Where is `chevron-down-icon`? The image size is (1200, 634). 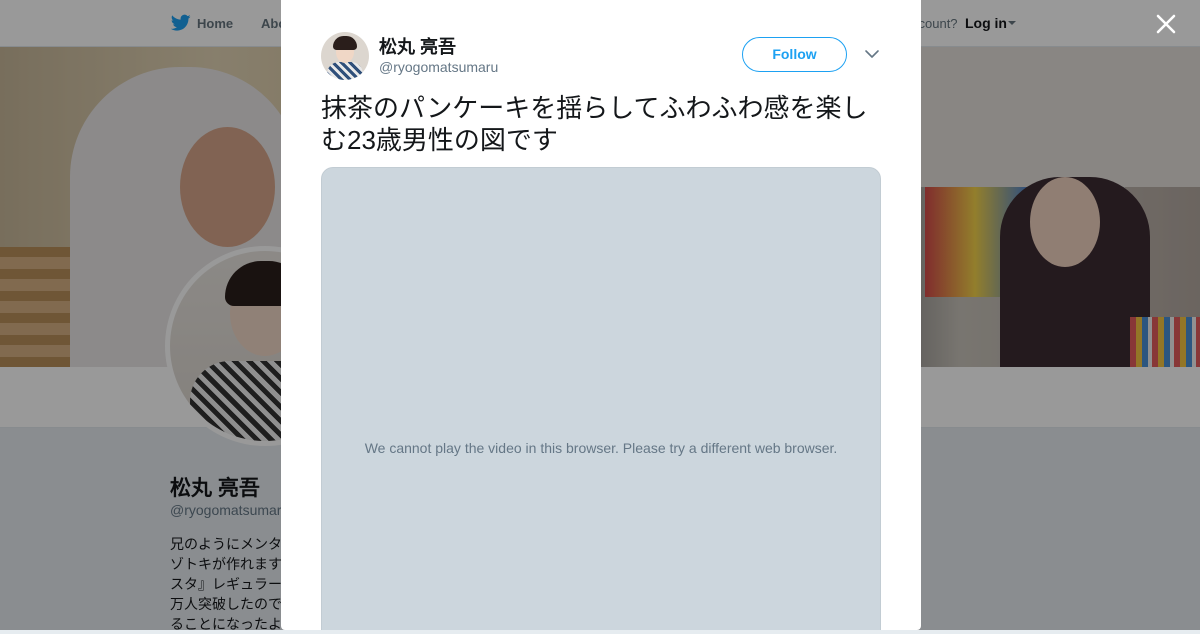
chevron-down-icon is located at coordinates (872, 54).